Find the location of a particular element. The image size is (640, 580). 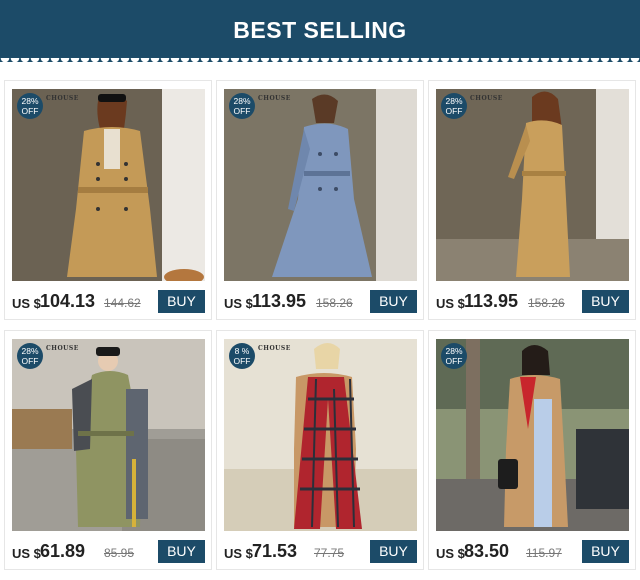

product-card-2: 28% OFF CHOUSE US $ 113.95 158.26 BUY is located at coordinates (320, 200).